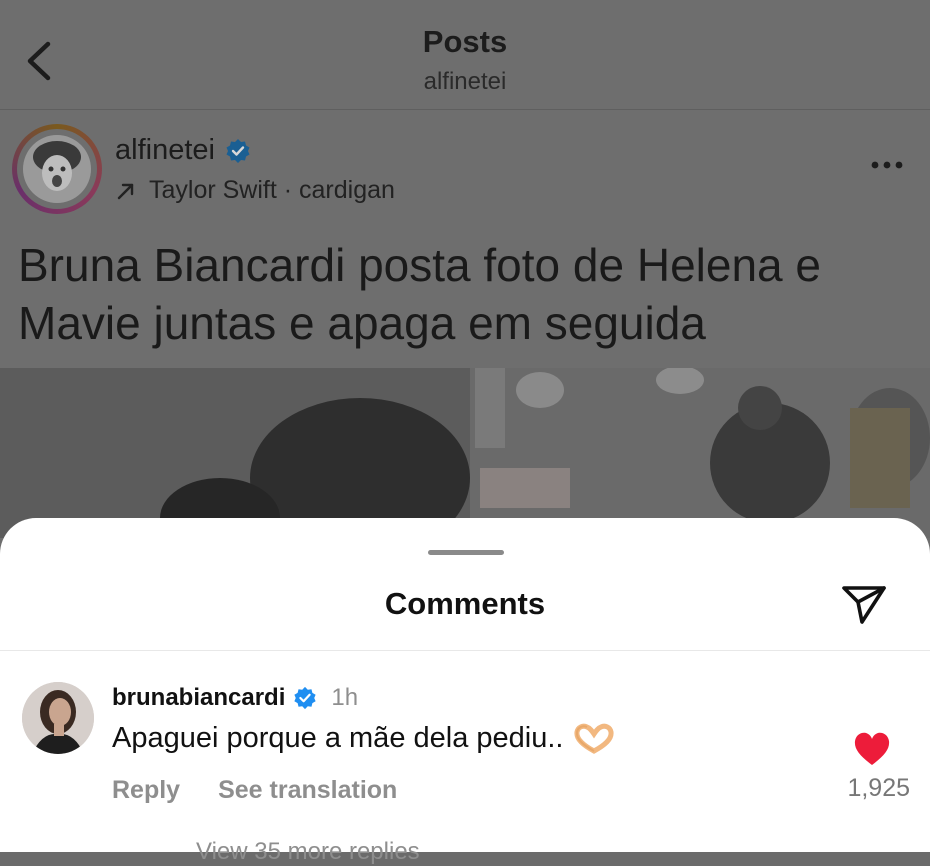  I want to click on reply-button: Reply, so click(146, 790).